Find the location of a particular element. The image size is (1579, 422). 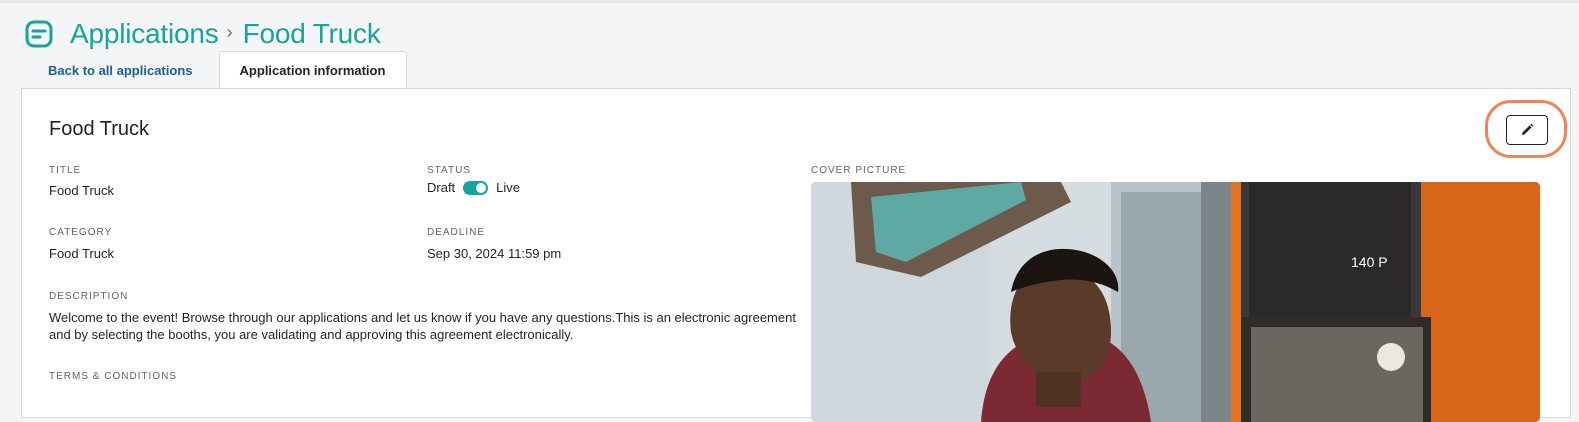

deadline-value: Sep 30, 2024 11:59 pm is located at coordinates (494, 253).